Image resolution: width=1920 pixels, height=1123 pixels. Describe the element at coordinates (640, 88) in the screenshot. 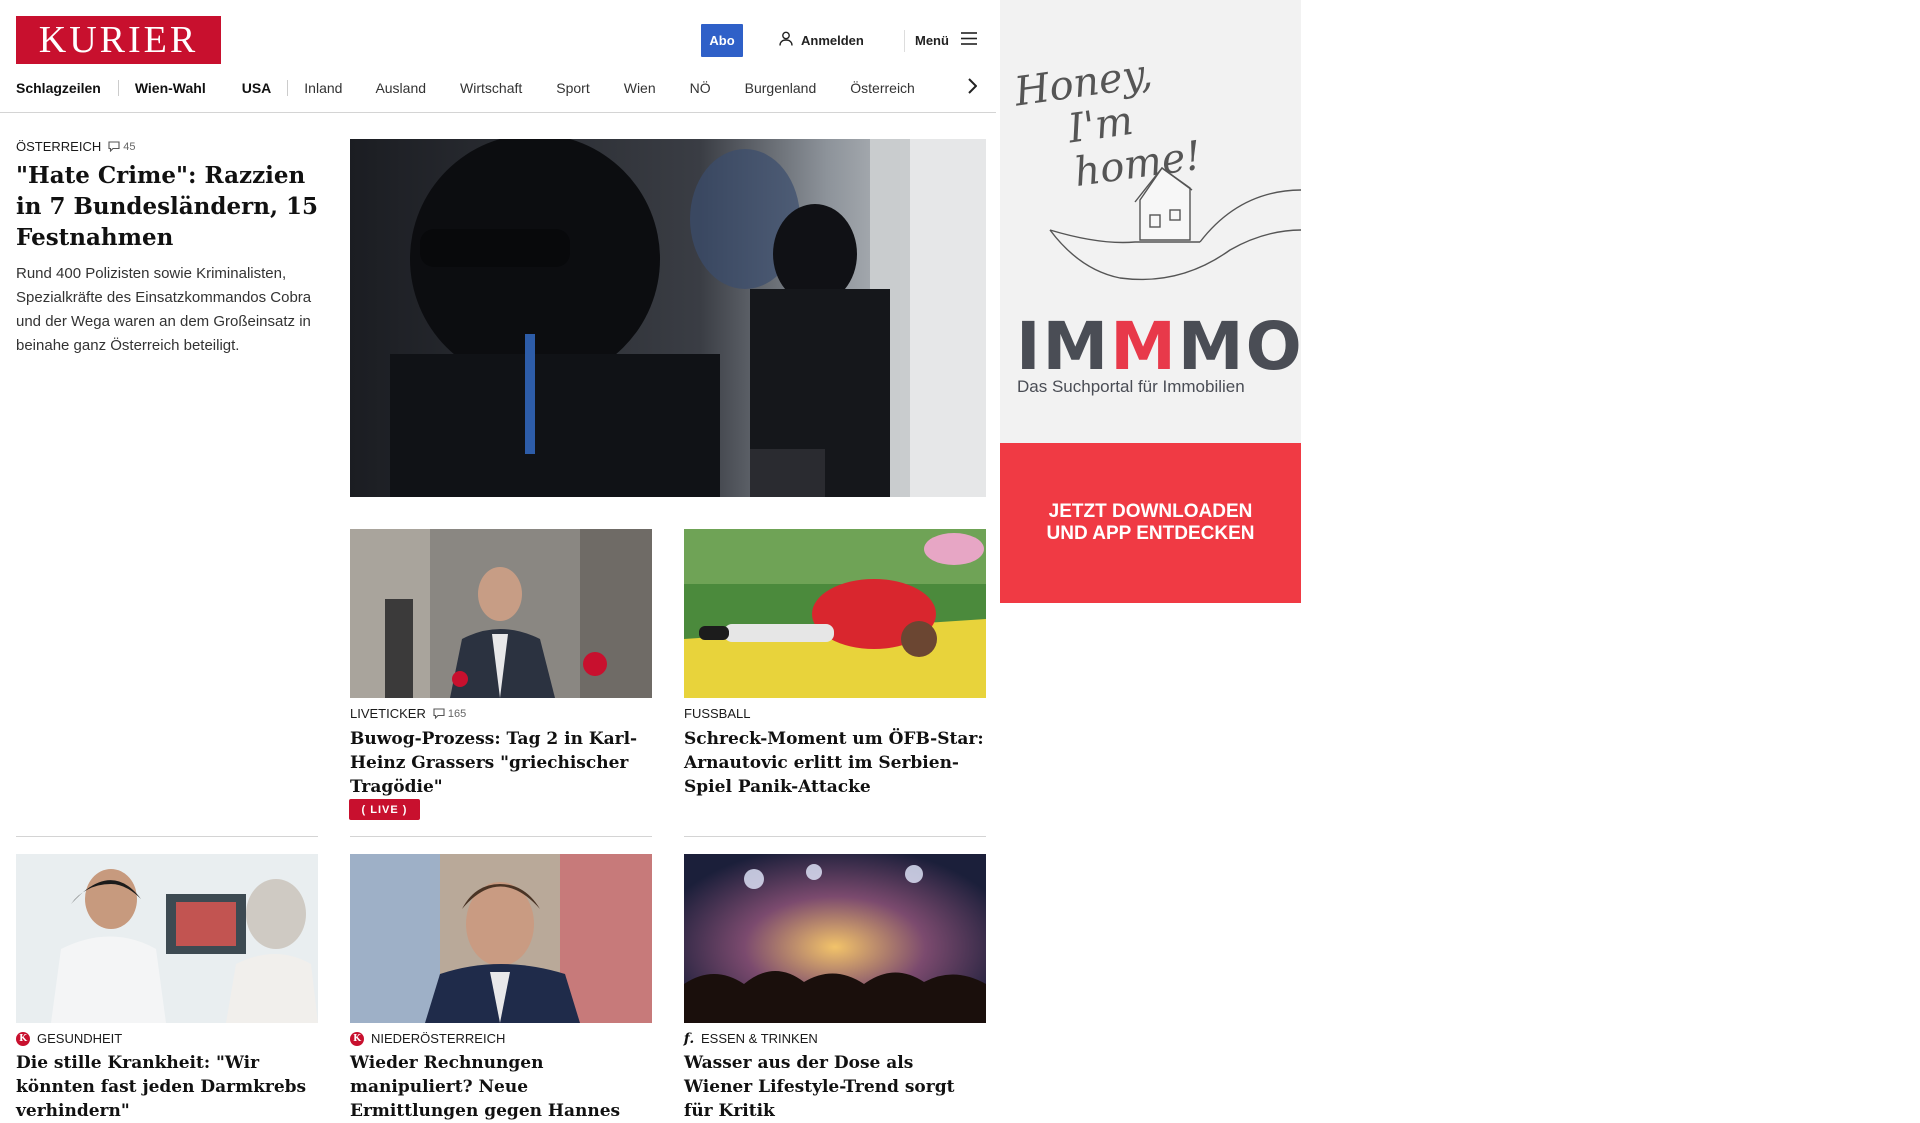

I see `nav-item-wien: Wien` at that location.